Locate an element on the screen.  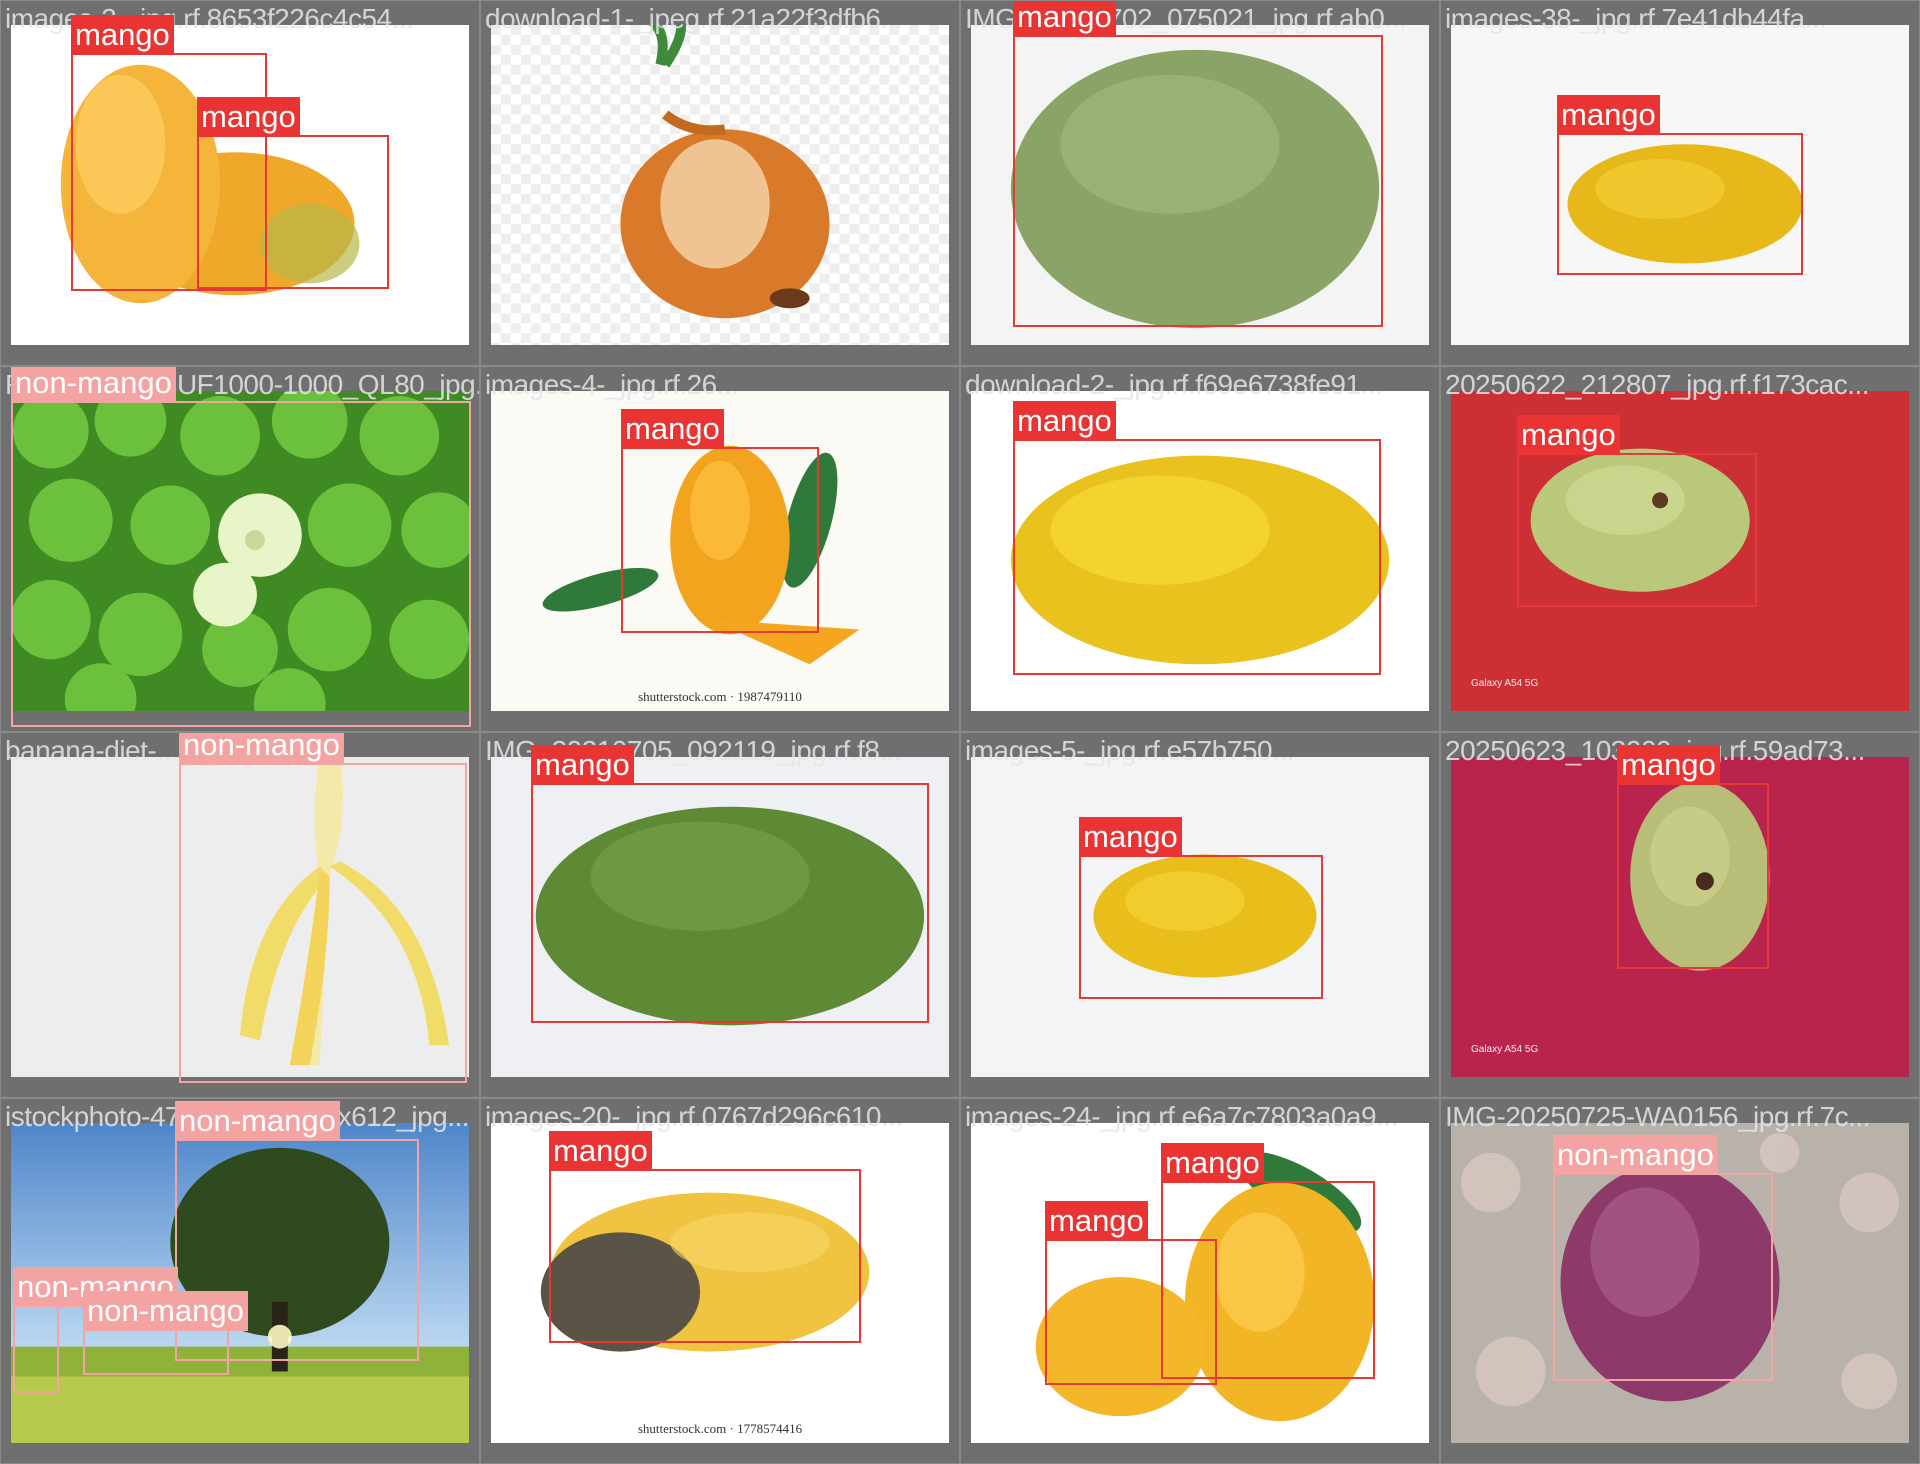
tile-8: banana-diet-...jpg.rf.88... non-mango is located at coordinates (240, 915).